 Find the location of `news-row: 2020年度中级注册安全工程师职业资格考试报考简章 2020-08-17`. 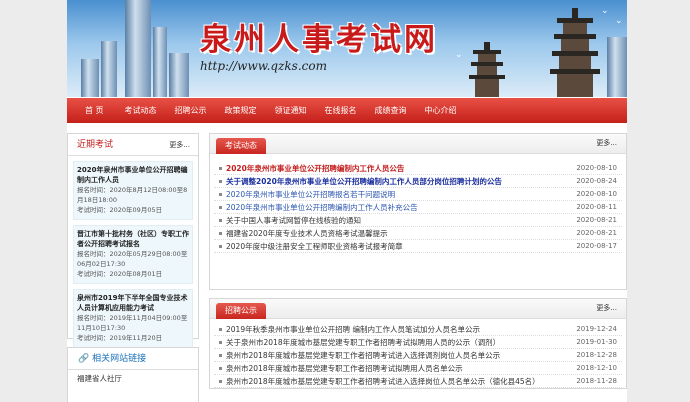

news-row: 2020年度中级注册安全工程师职业资格考试报考简章 2020-08-17 is located at coordinates (418, 246).